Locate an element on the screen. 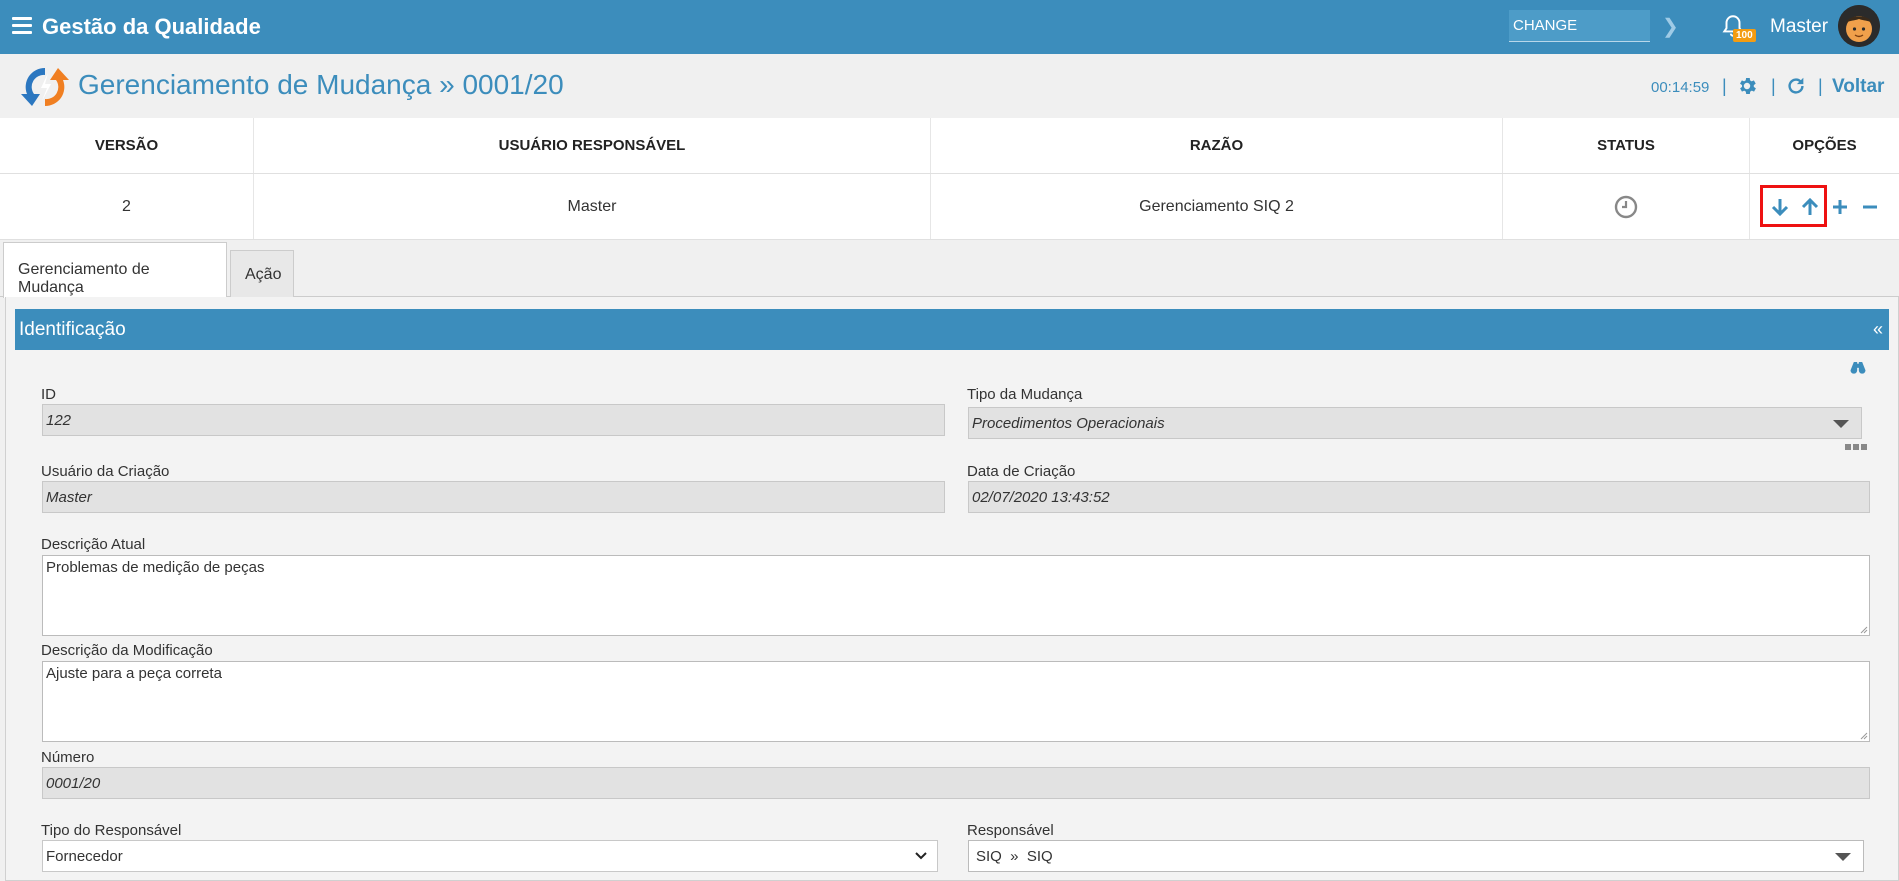  column-header-usuario: USUÁRIO RESPONSÁVEL is located at coordinates (592, 145).